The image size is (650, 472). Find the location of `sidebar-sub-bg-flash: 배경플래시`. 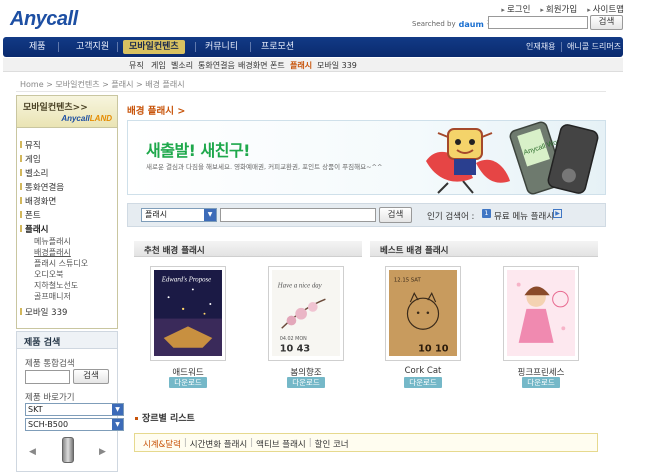

sidebar-sub-bg-flash: 배경플래시 is located at coordinates (52, 252).